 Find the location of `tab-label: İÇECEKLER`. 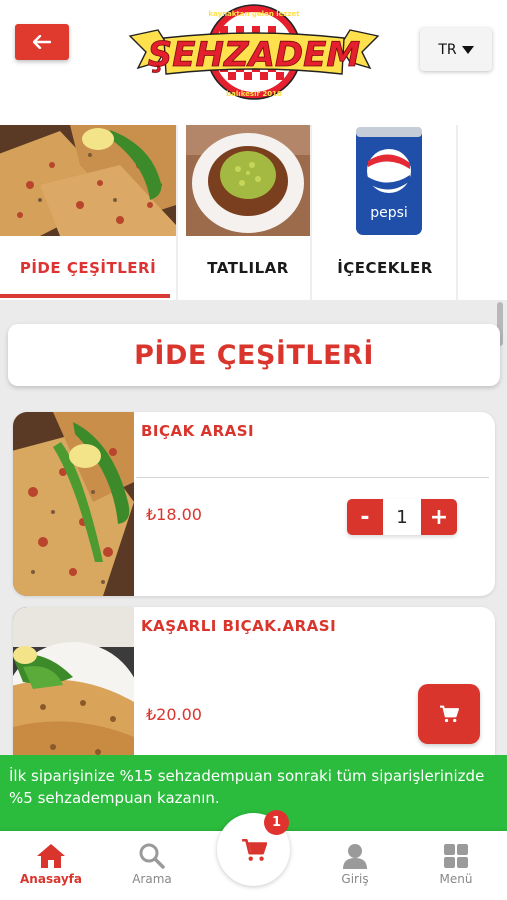

tab-label: İÇECEKLER is located at coordinates (385, 268).